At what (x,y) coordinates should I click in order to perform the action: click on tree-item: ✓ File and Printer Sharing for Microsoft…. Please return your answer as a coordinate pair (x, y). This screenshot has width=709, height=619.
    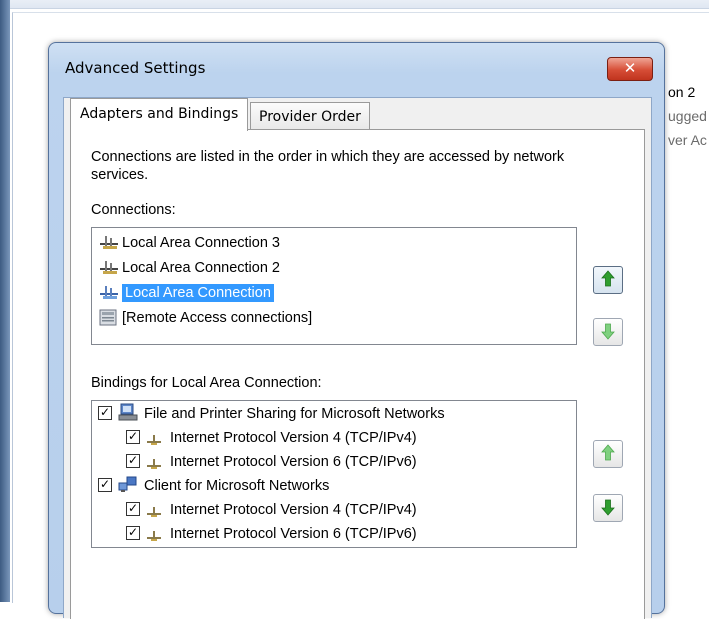
    Looking at the image, I should click on (271, 414).